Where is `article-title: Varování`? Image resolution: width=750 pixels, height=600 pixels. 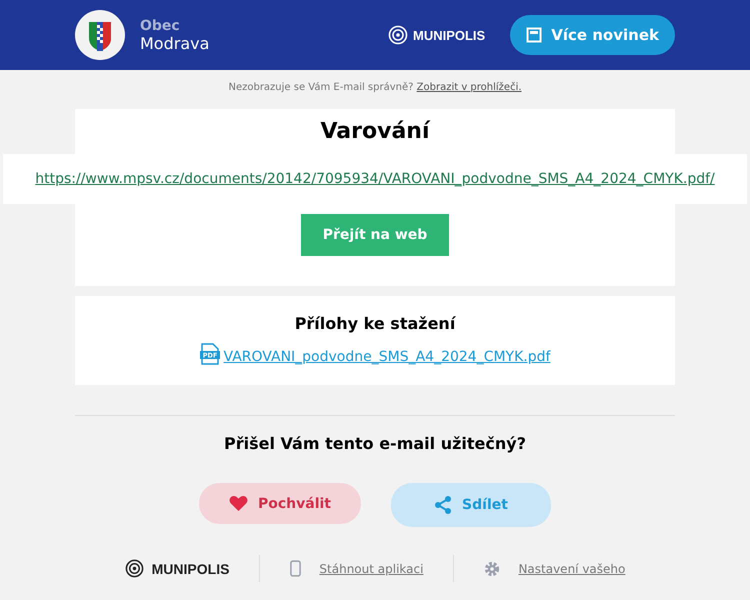
article-title: Varování is located at coordinates (375, 131).